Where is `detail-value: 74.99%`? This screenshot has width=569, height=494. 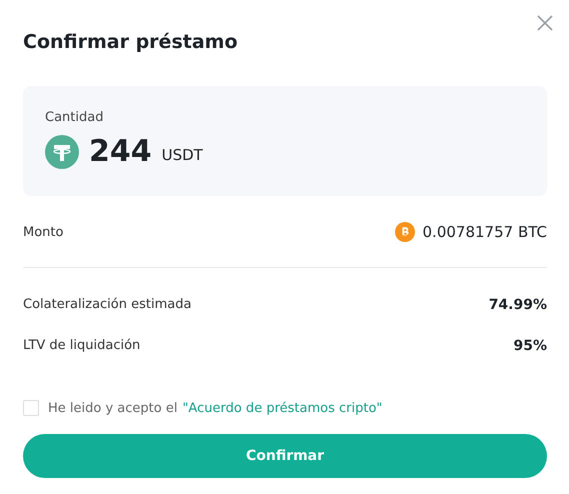 detail-value: 74.99% is located at coordinates (517, 304).